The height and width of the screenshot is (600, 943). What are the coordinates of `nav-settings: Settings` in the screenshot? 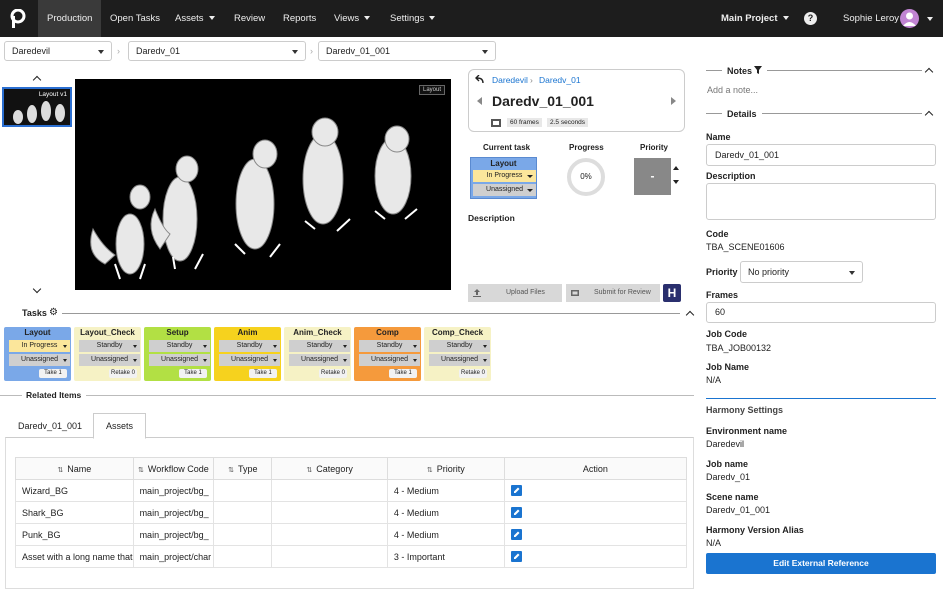 It's located at (413, 18).